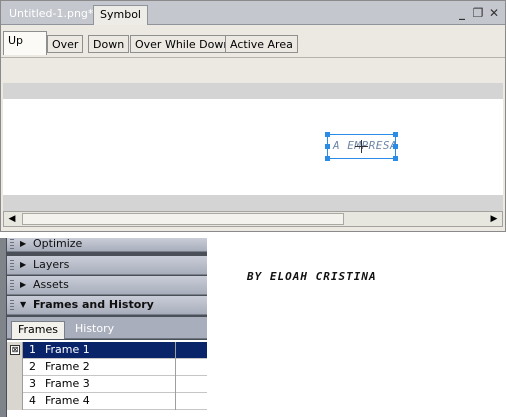 This screenshot has height=417, width=506. Describe the element at coordinates (107, 384) in the screenshot. I see `frame-row: 3 Frame 3` at that location.